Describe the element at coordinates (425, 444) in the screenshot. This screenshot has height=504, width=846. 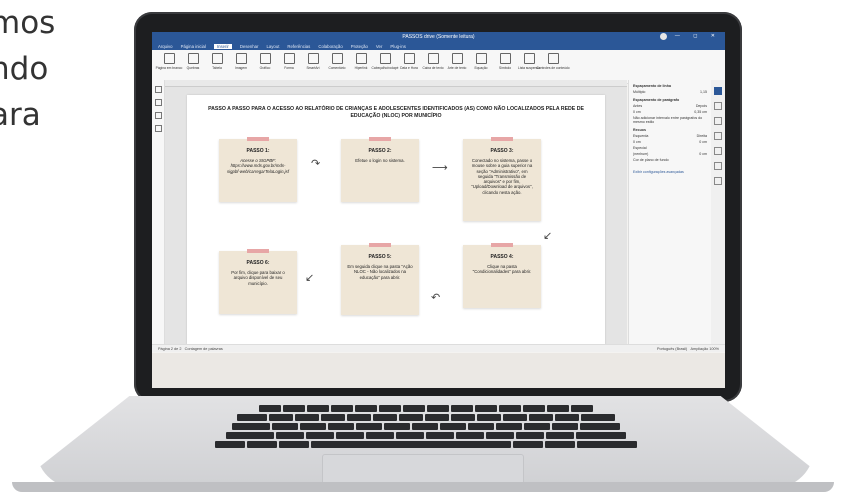
I see `key-row` at that location.